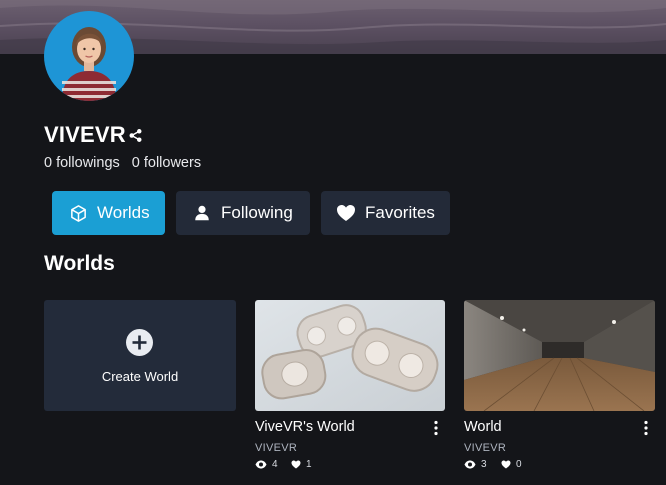 The height and width of the screenshot is (485, 666). Describe the element at coordinates (346, 213) in the screenshot. I see `heart-icon` at that location.